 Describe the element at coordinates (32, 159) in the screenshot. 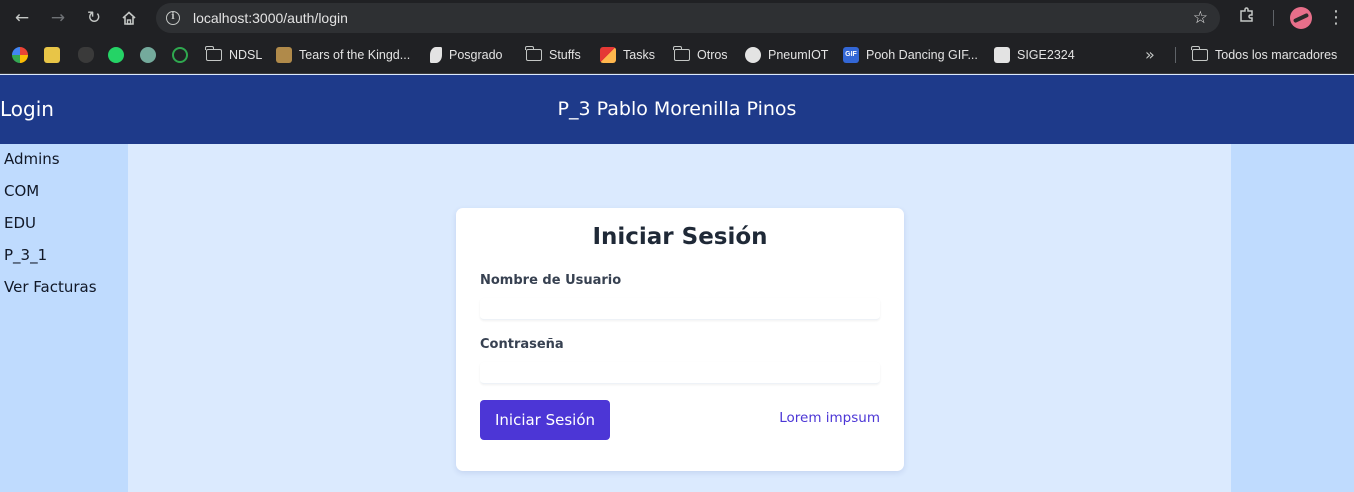

I see `sidebar-item-admins: Admins` at that location.